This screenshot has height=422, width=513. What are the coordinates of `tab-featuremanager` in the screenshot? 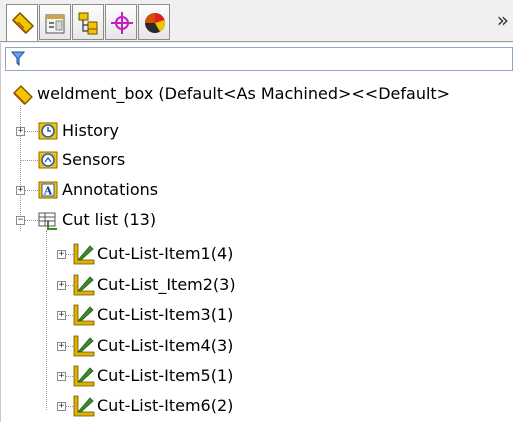 It's located at (22, 23).